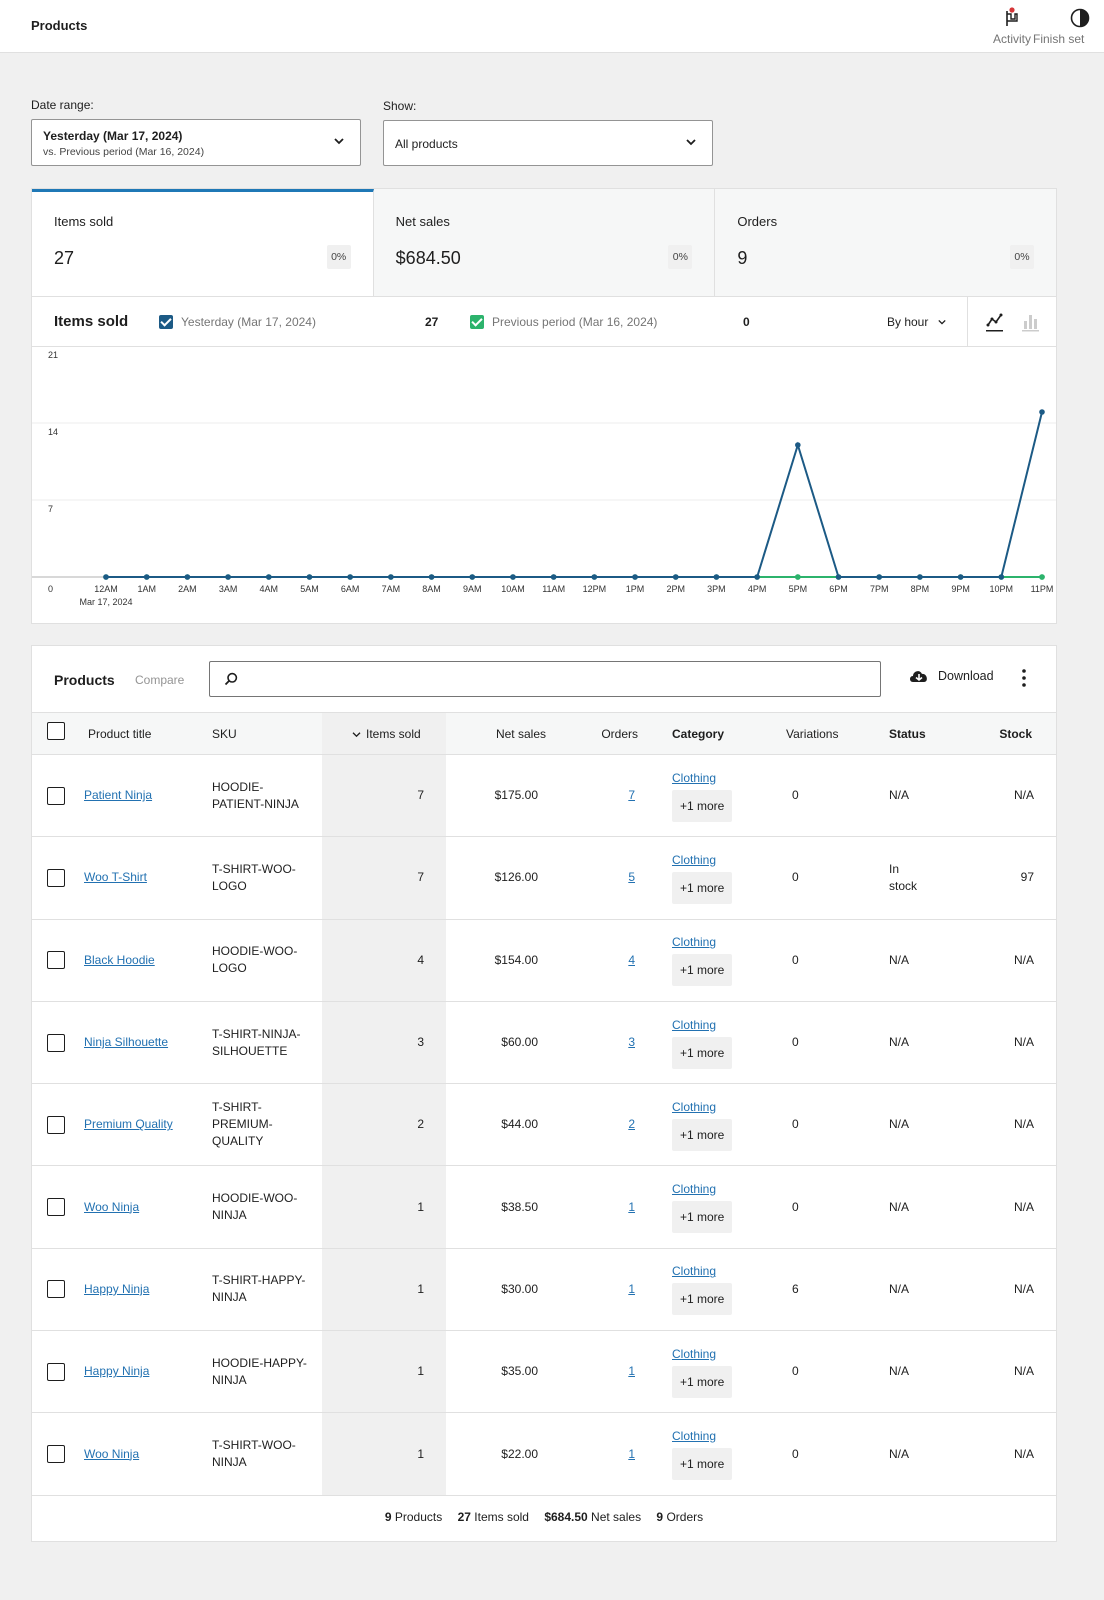 This screenshot has width=1104, height=1600. Describe the element at coordinates (115, 877) in the screenshot. I see `product-link: Woo T-Shirt` at that location.